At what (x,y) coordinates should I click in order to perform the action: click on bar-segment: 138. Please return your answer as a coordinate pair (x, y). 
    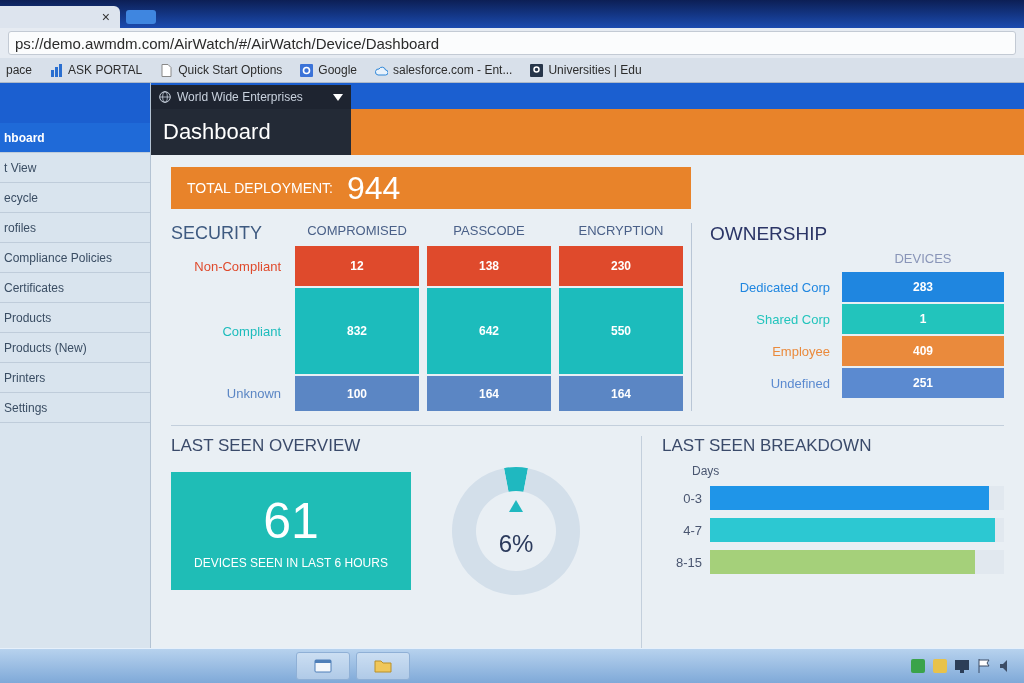
    Looking at the image, I should click on (489, 266).